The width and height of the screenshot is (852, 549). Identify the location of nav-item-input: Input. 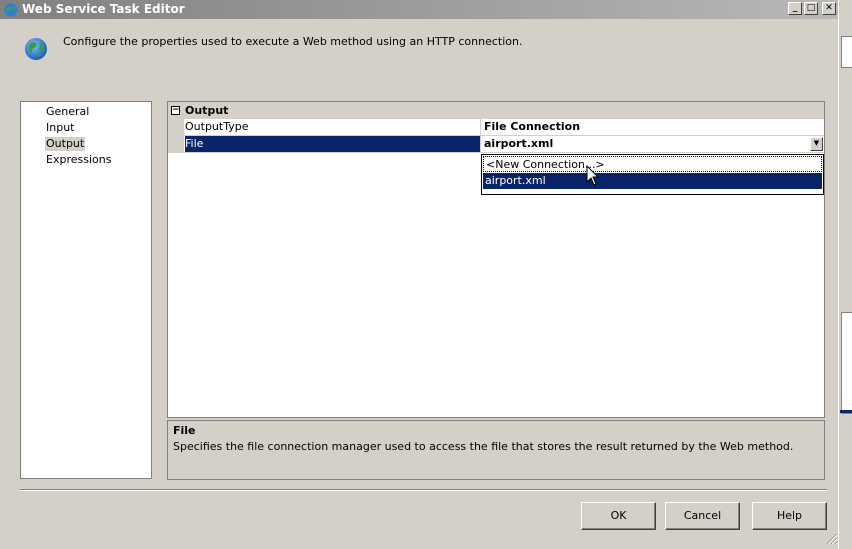
(60, 128).